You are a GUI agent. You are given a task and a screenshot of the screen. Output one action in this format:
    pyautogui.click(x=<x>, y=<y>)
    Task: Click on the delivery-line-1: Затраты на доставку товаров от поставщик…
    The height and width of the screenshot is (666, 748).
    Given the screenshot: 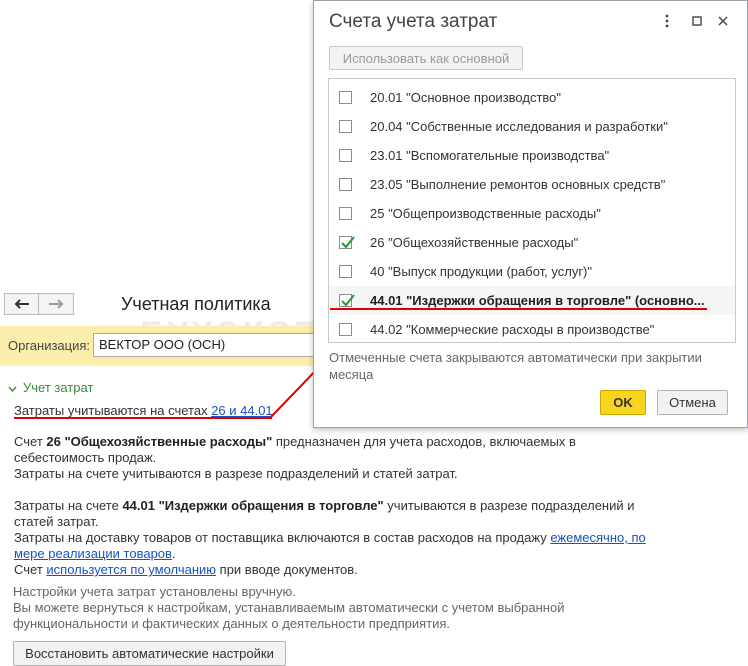 What is the action you would take?
    pyautogui.click(x=330, y=537)
    